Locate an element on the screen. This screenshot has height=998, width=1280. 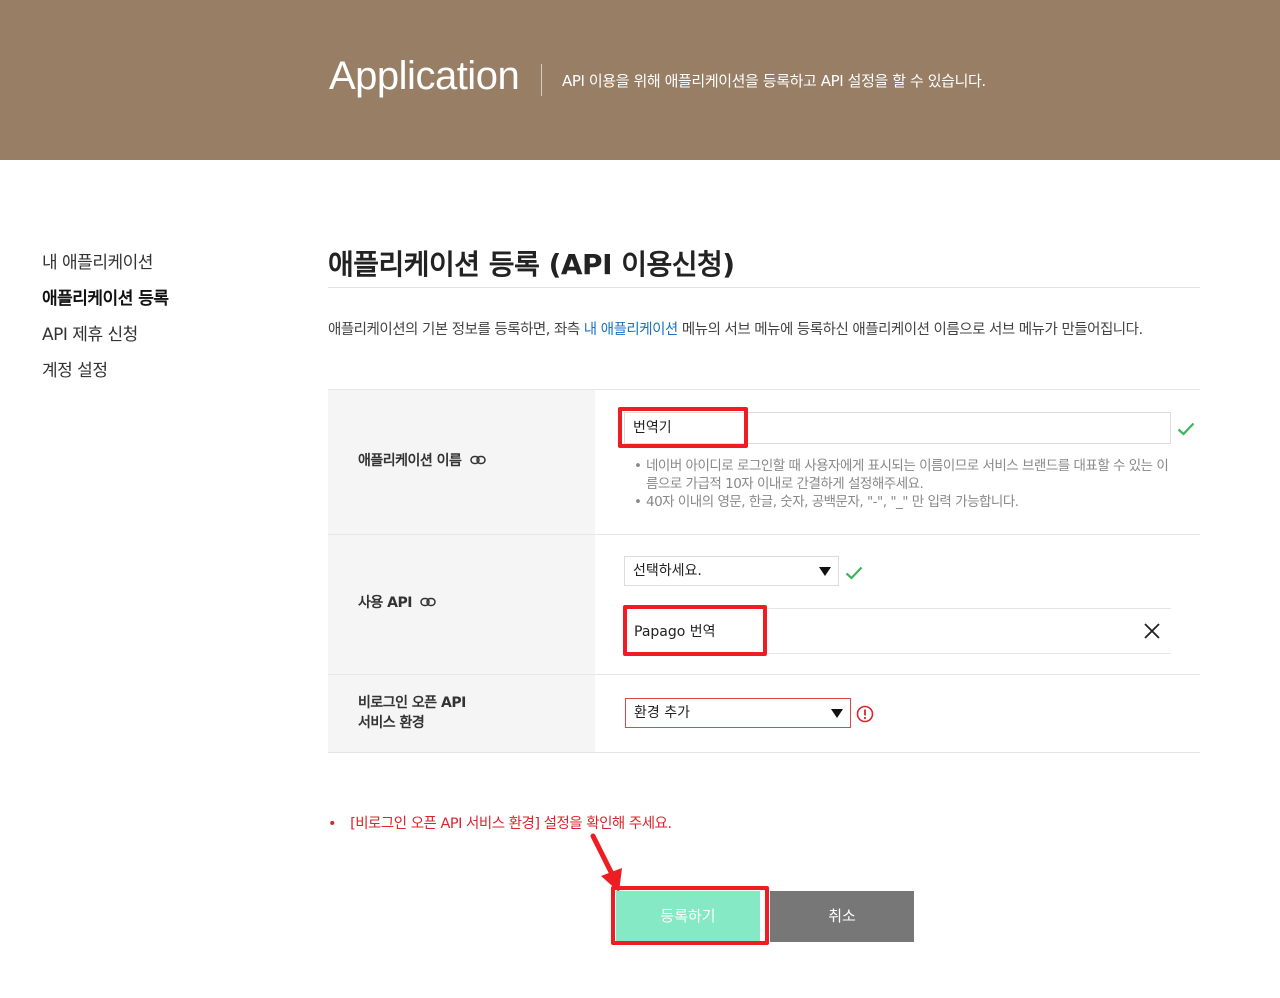
sidebar-item-account-settings: 계정 설정 is located at coordinates (105, 376).